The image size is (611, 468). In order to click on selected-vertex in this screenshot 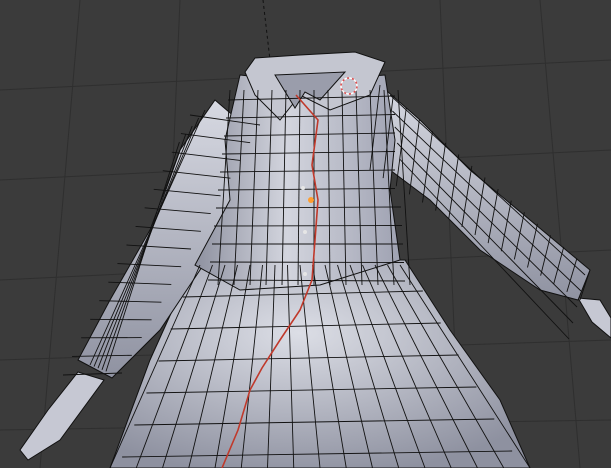, I will do `click(311, 200)`.